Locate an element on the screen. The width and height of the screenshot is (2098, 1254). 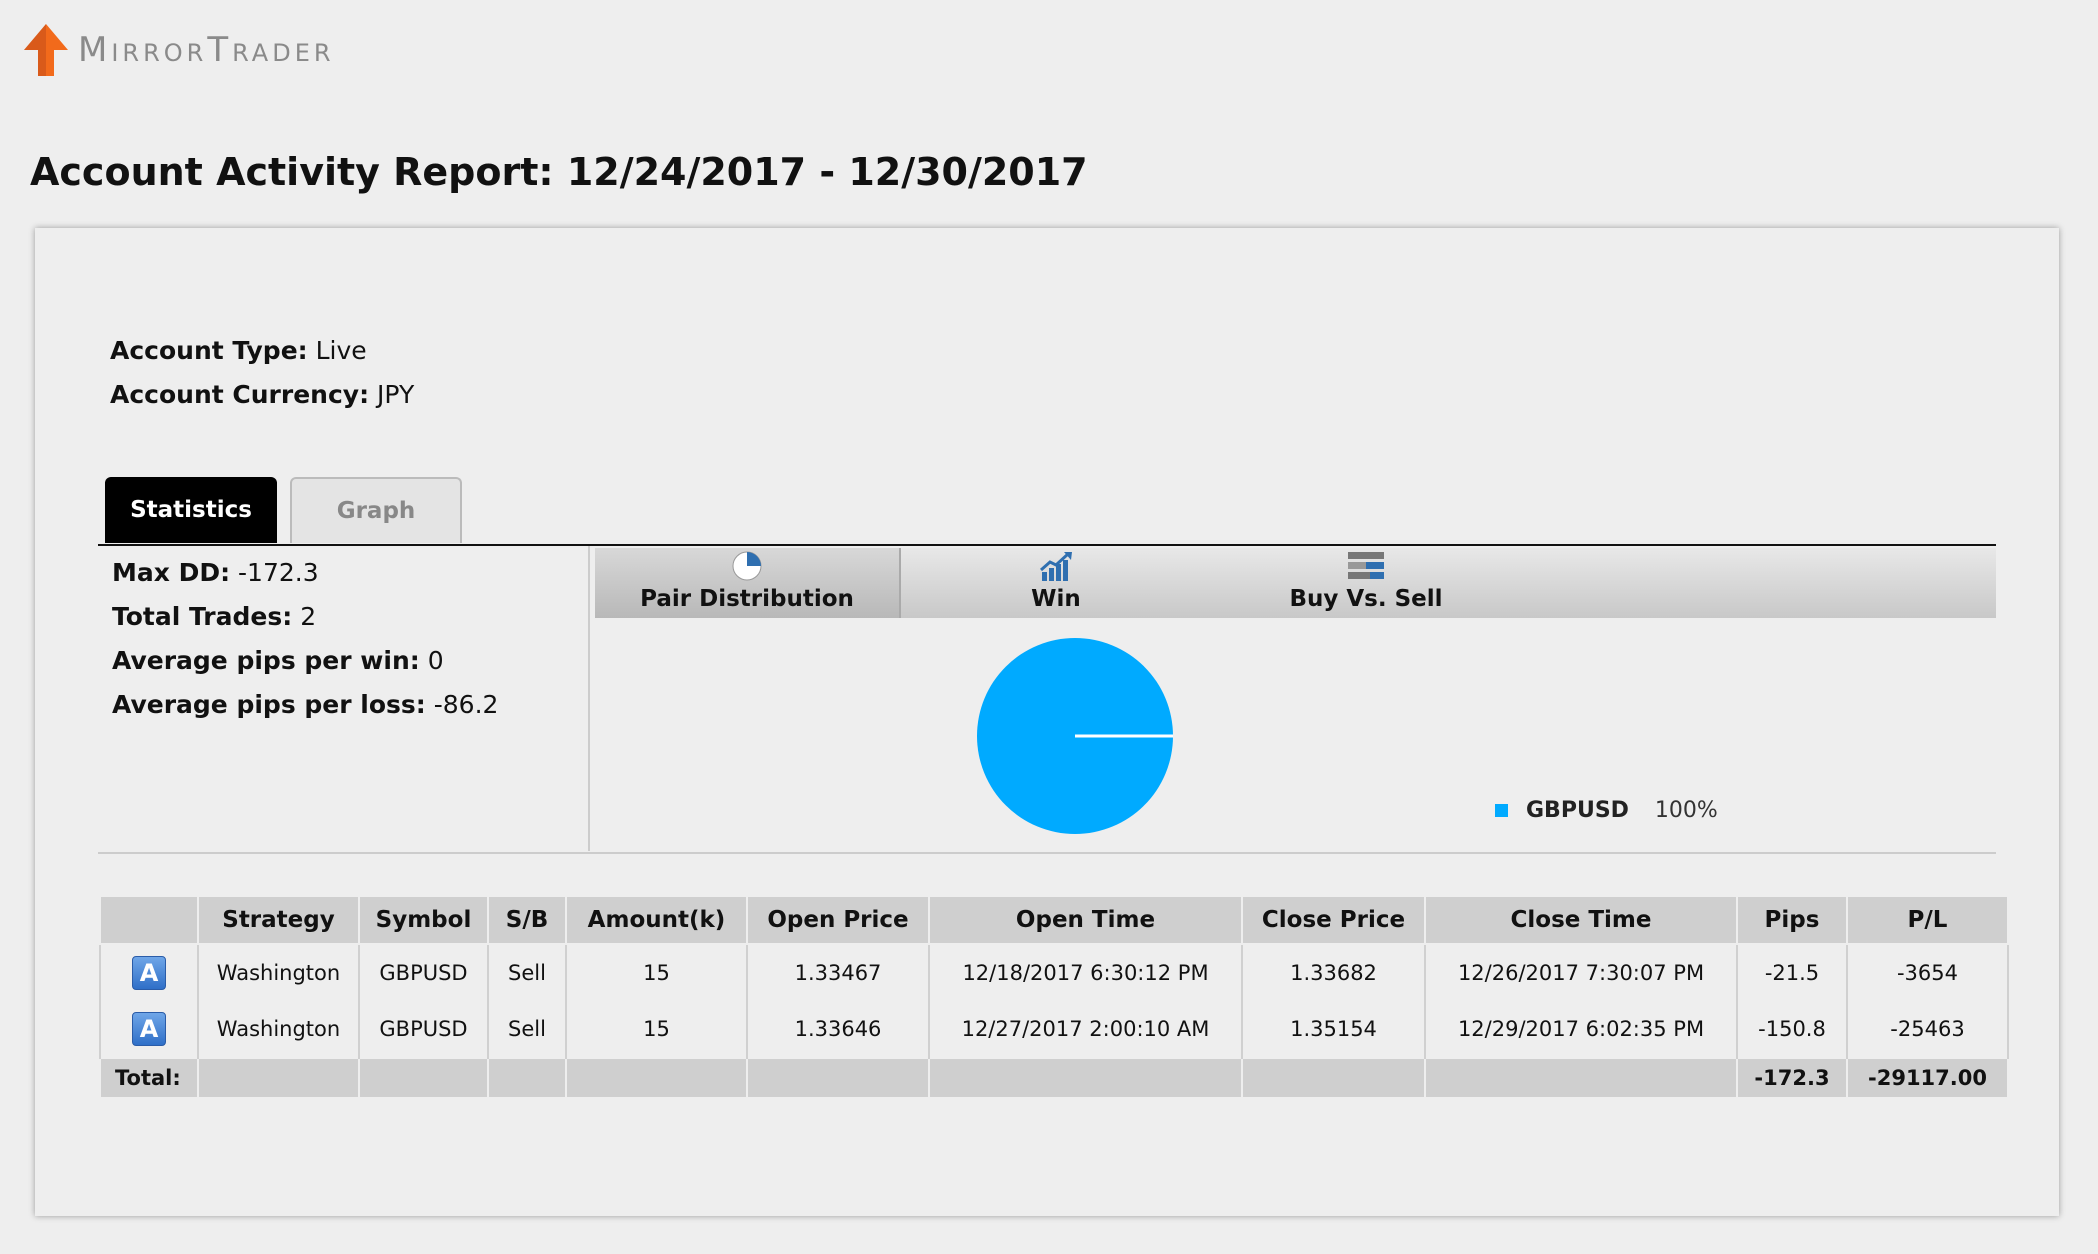
stat-avg-pips-win: Average pips per win: 0 is located at coordinates (278, 660).